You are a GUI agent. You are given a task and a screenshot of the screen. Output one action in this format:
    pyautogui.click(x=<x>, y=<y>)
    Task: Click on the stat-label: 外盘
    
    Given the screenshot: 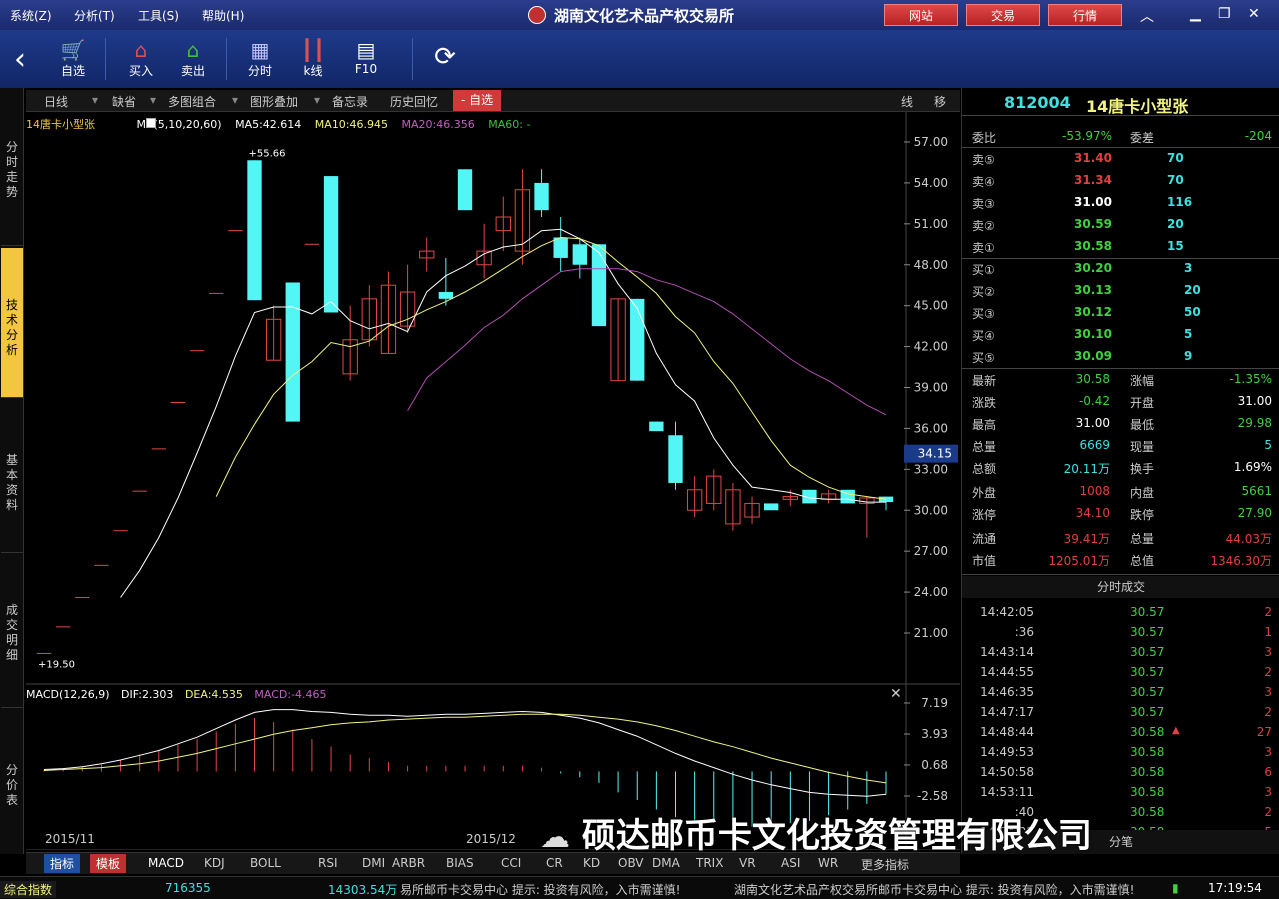 What is the action you would take?
    pyautogui.click(x=984, y=493)
    